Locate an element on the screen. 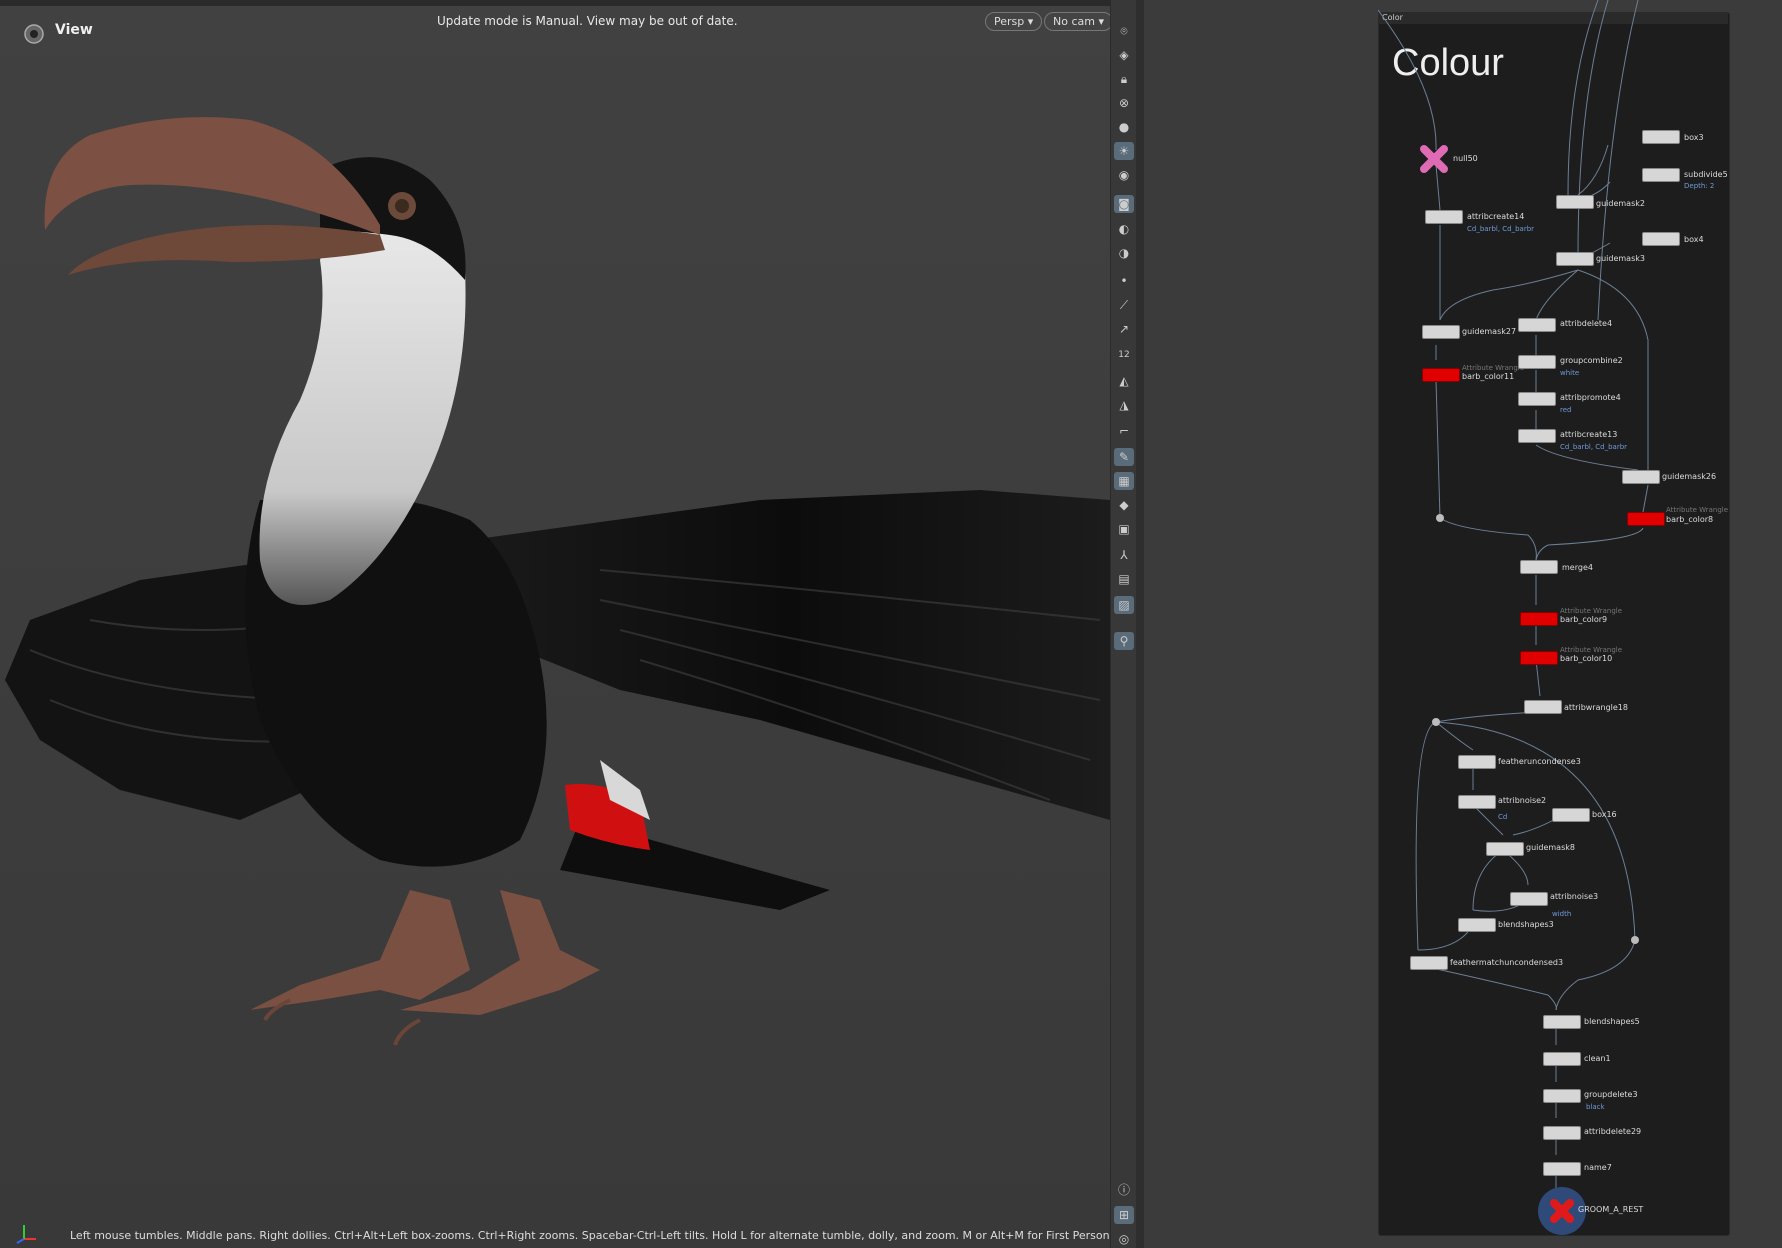  node-label: null50 is located at coordinates (1465, 158).